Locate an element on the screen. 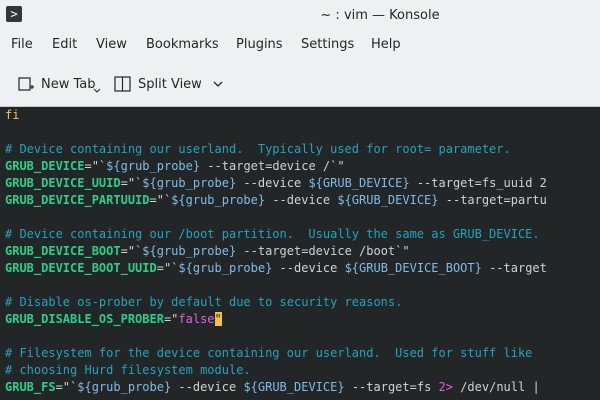 The width and height of the screenshot is (600, 400). split-view-label: Split View is located at coordinates (170, 84).